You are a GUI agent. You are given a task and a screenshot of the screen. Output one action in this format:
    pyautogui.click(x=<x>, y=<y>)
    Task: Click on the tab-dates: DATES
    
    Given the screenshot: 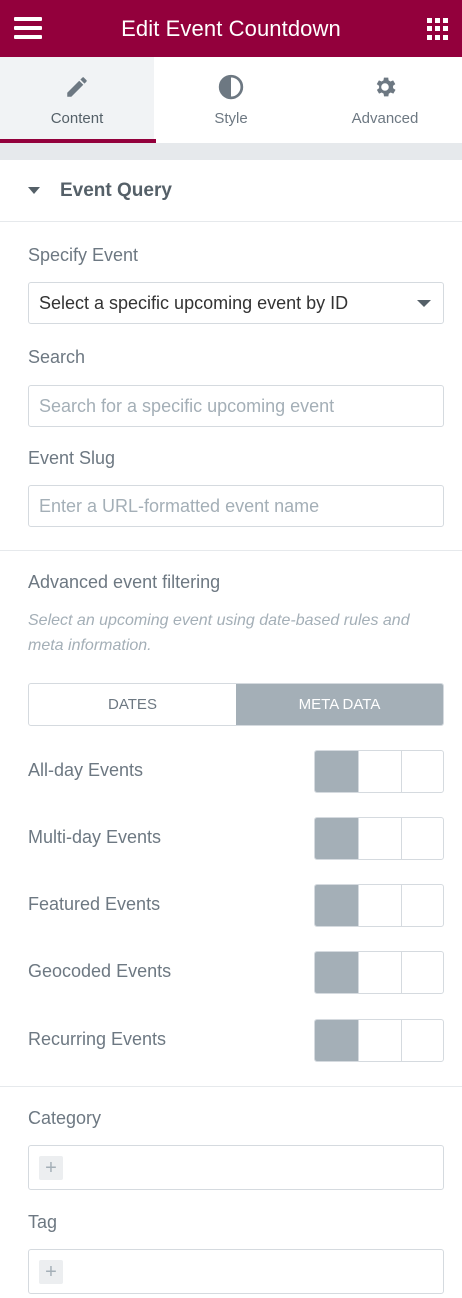 What is the action you would take?
    pyautogui.click(x=132, y=704)
    